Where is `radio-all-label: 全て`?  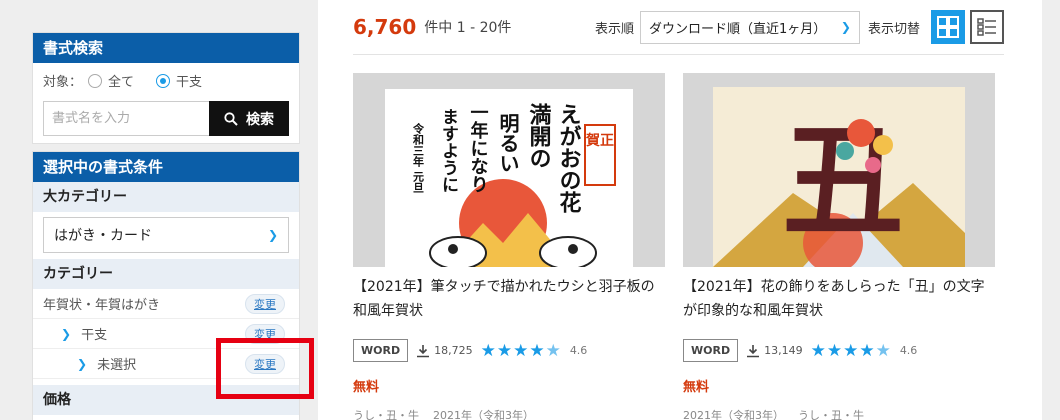
radio-all-label: 全て is located at coordinates (121, 82).